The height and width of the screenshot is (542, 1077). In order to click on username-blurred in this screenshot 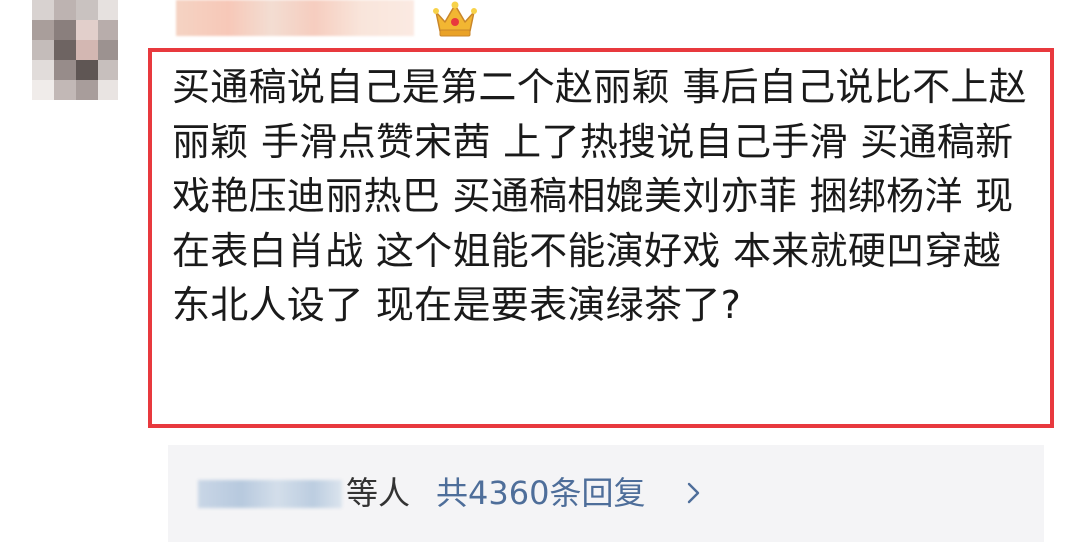, I will do `click(295, 18)`.